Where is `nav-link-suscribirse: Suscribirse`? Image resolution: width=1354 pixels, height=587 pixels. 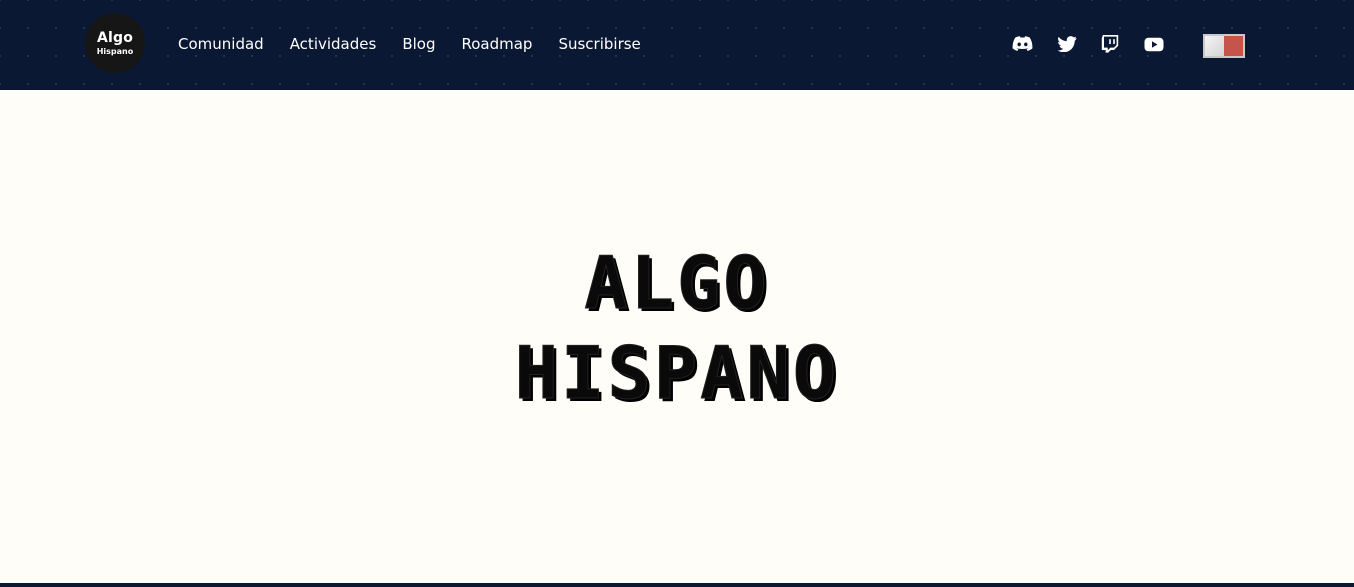 nav-link-suscribirse: Suscribirse is located at coordinates (599, 44).